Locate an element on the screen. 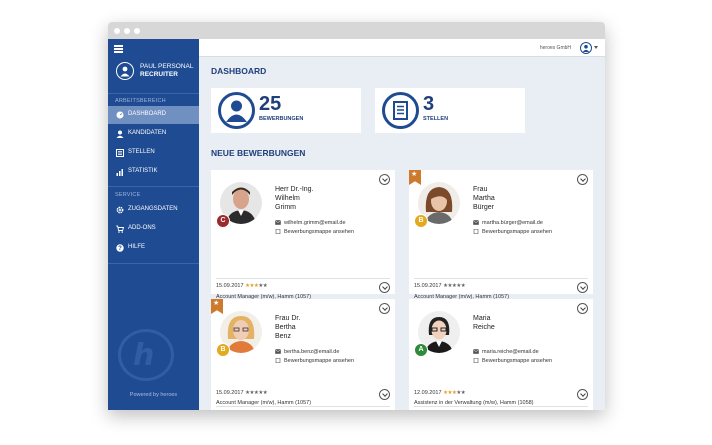 Image resolution: width=712 pixels, height=445 pixels. applicant-salutation: Frau Dr. is located at coordinates (288, 318).